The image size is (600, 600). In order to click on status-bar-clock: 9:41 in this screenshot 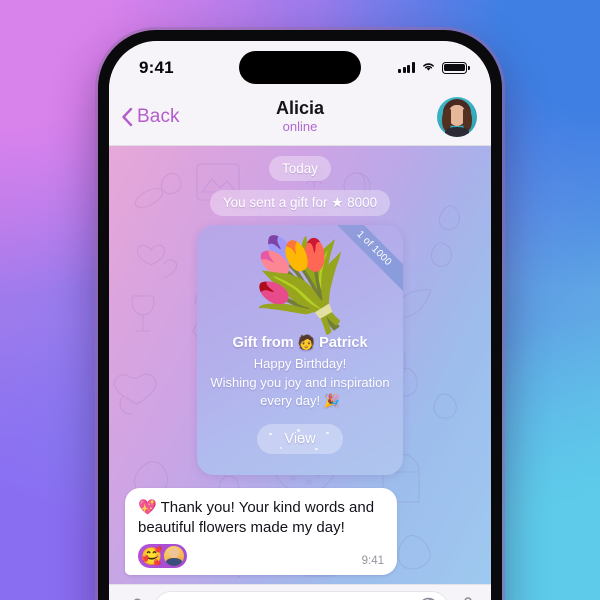, I will do `click(156, 67)`.